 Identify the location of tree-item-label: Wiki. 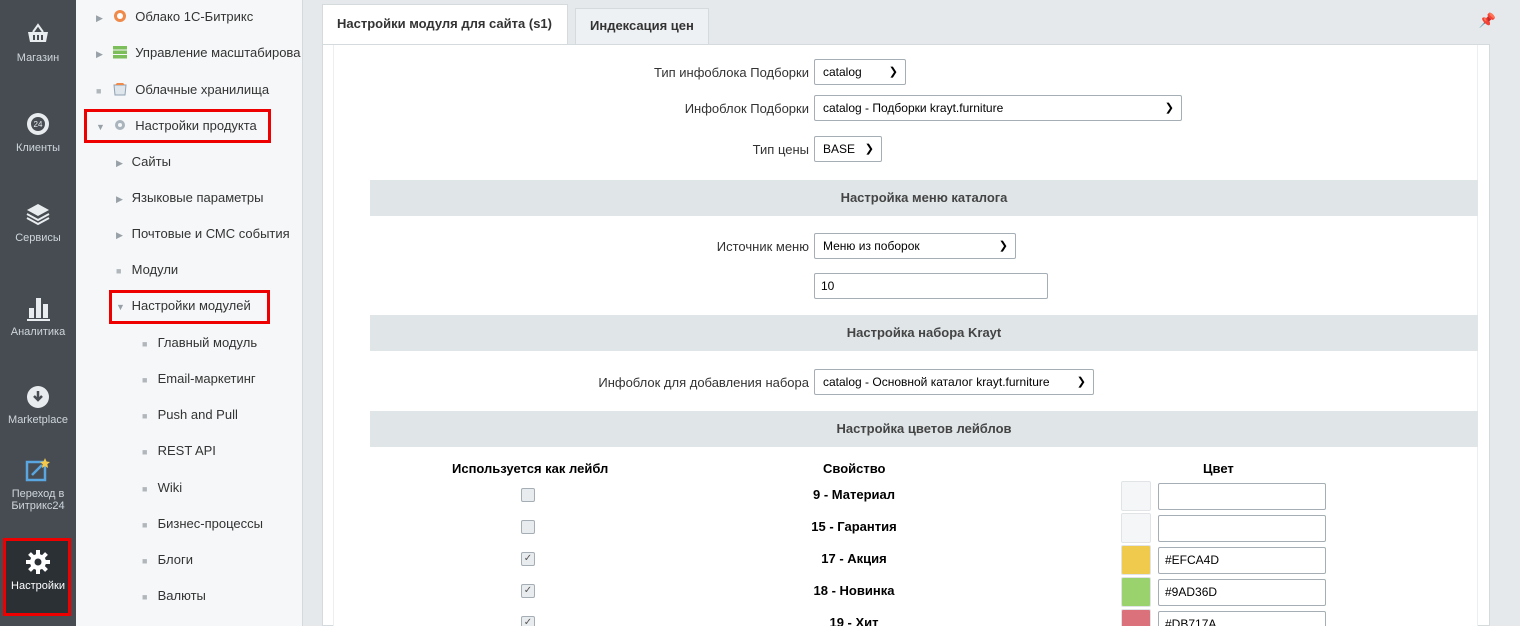
(170, 487).